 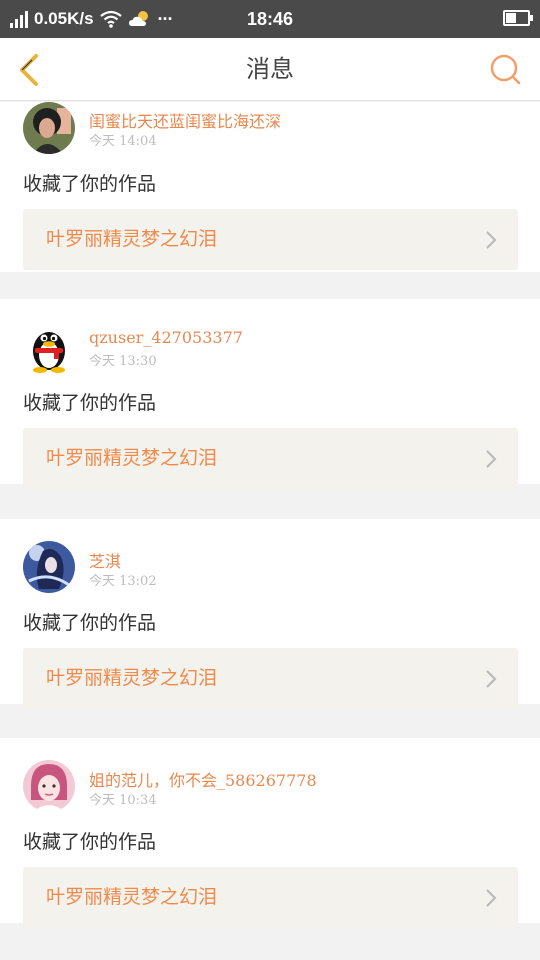 I want to click on username: 闺蜜比天还蓝闺蜜比海还深, so click(x=185, y=120).